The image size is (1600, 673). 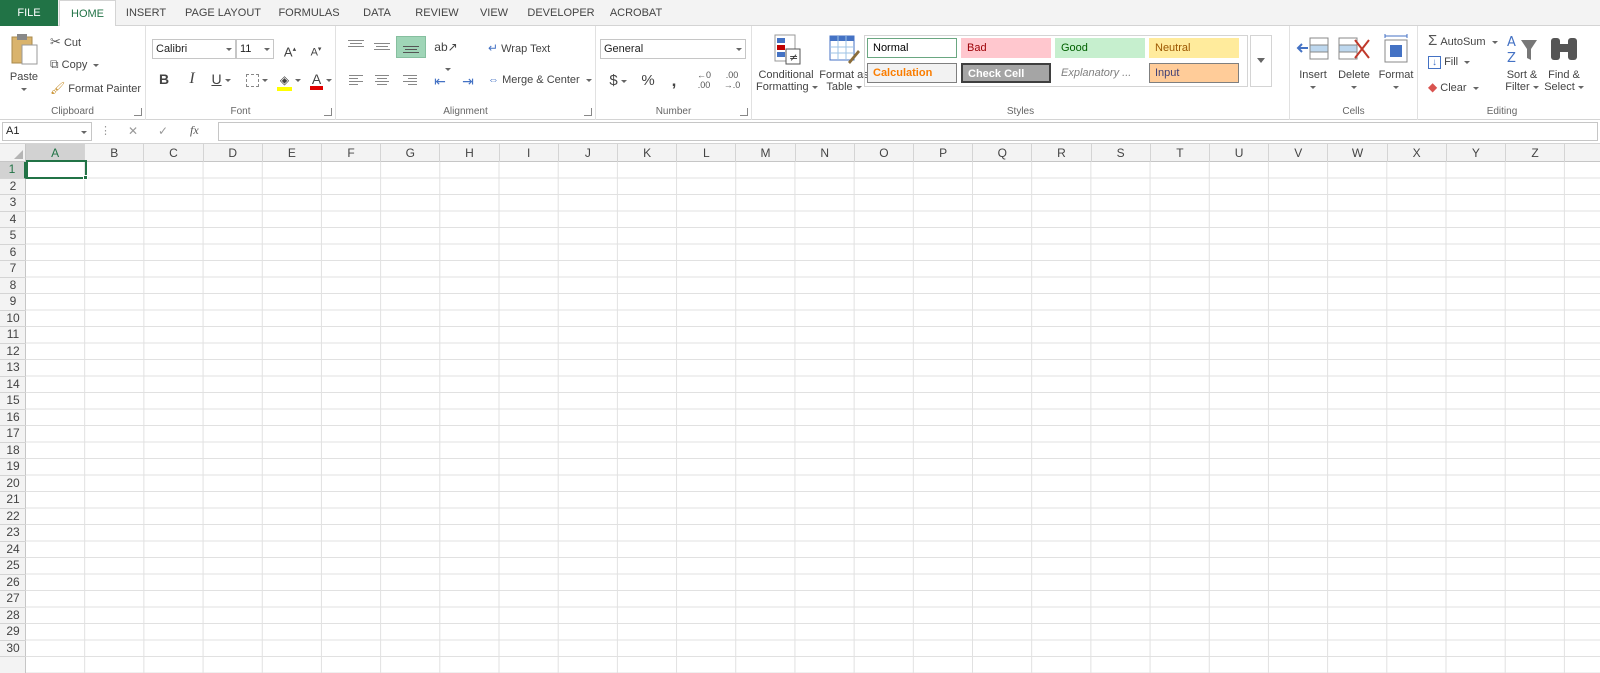 I want to click on styles-more-button, so click(x=1261, y=61).